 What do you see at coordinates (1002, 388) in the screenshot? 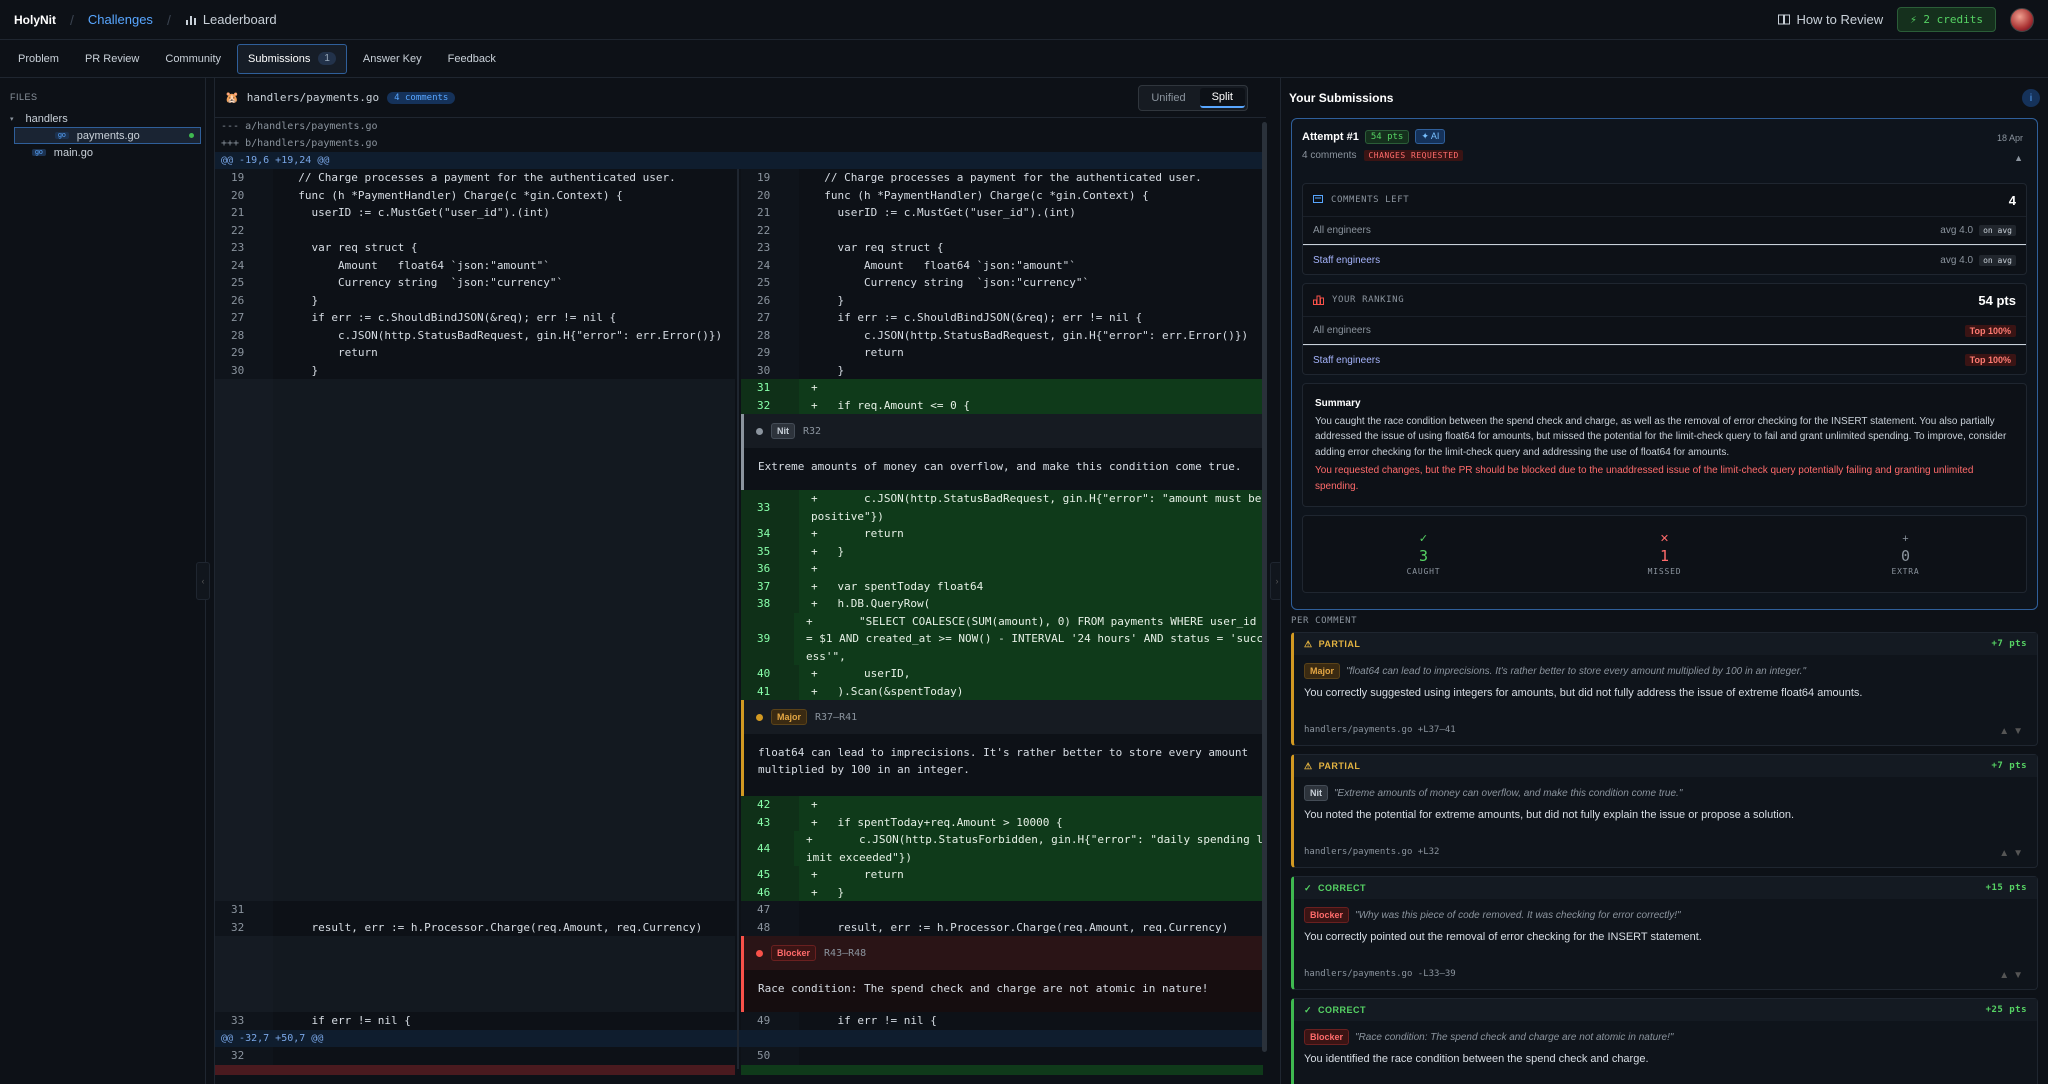
I see `code-row: 31 +` at bounding box center [1002, 388].